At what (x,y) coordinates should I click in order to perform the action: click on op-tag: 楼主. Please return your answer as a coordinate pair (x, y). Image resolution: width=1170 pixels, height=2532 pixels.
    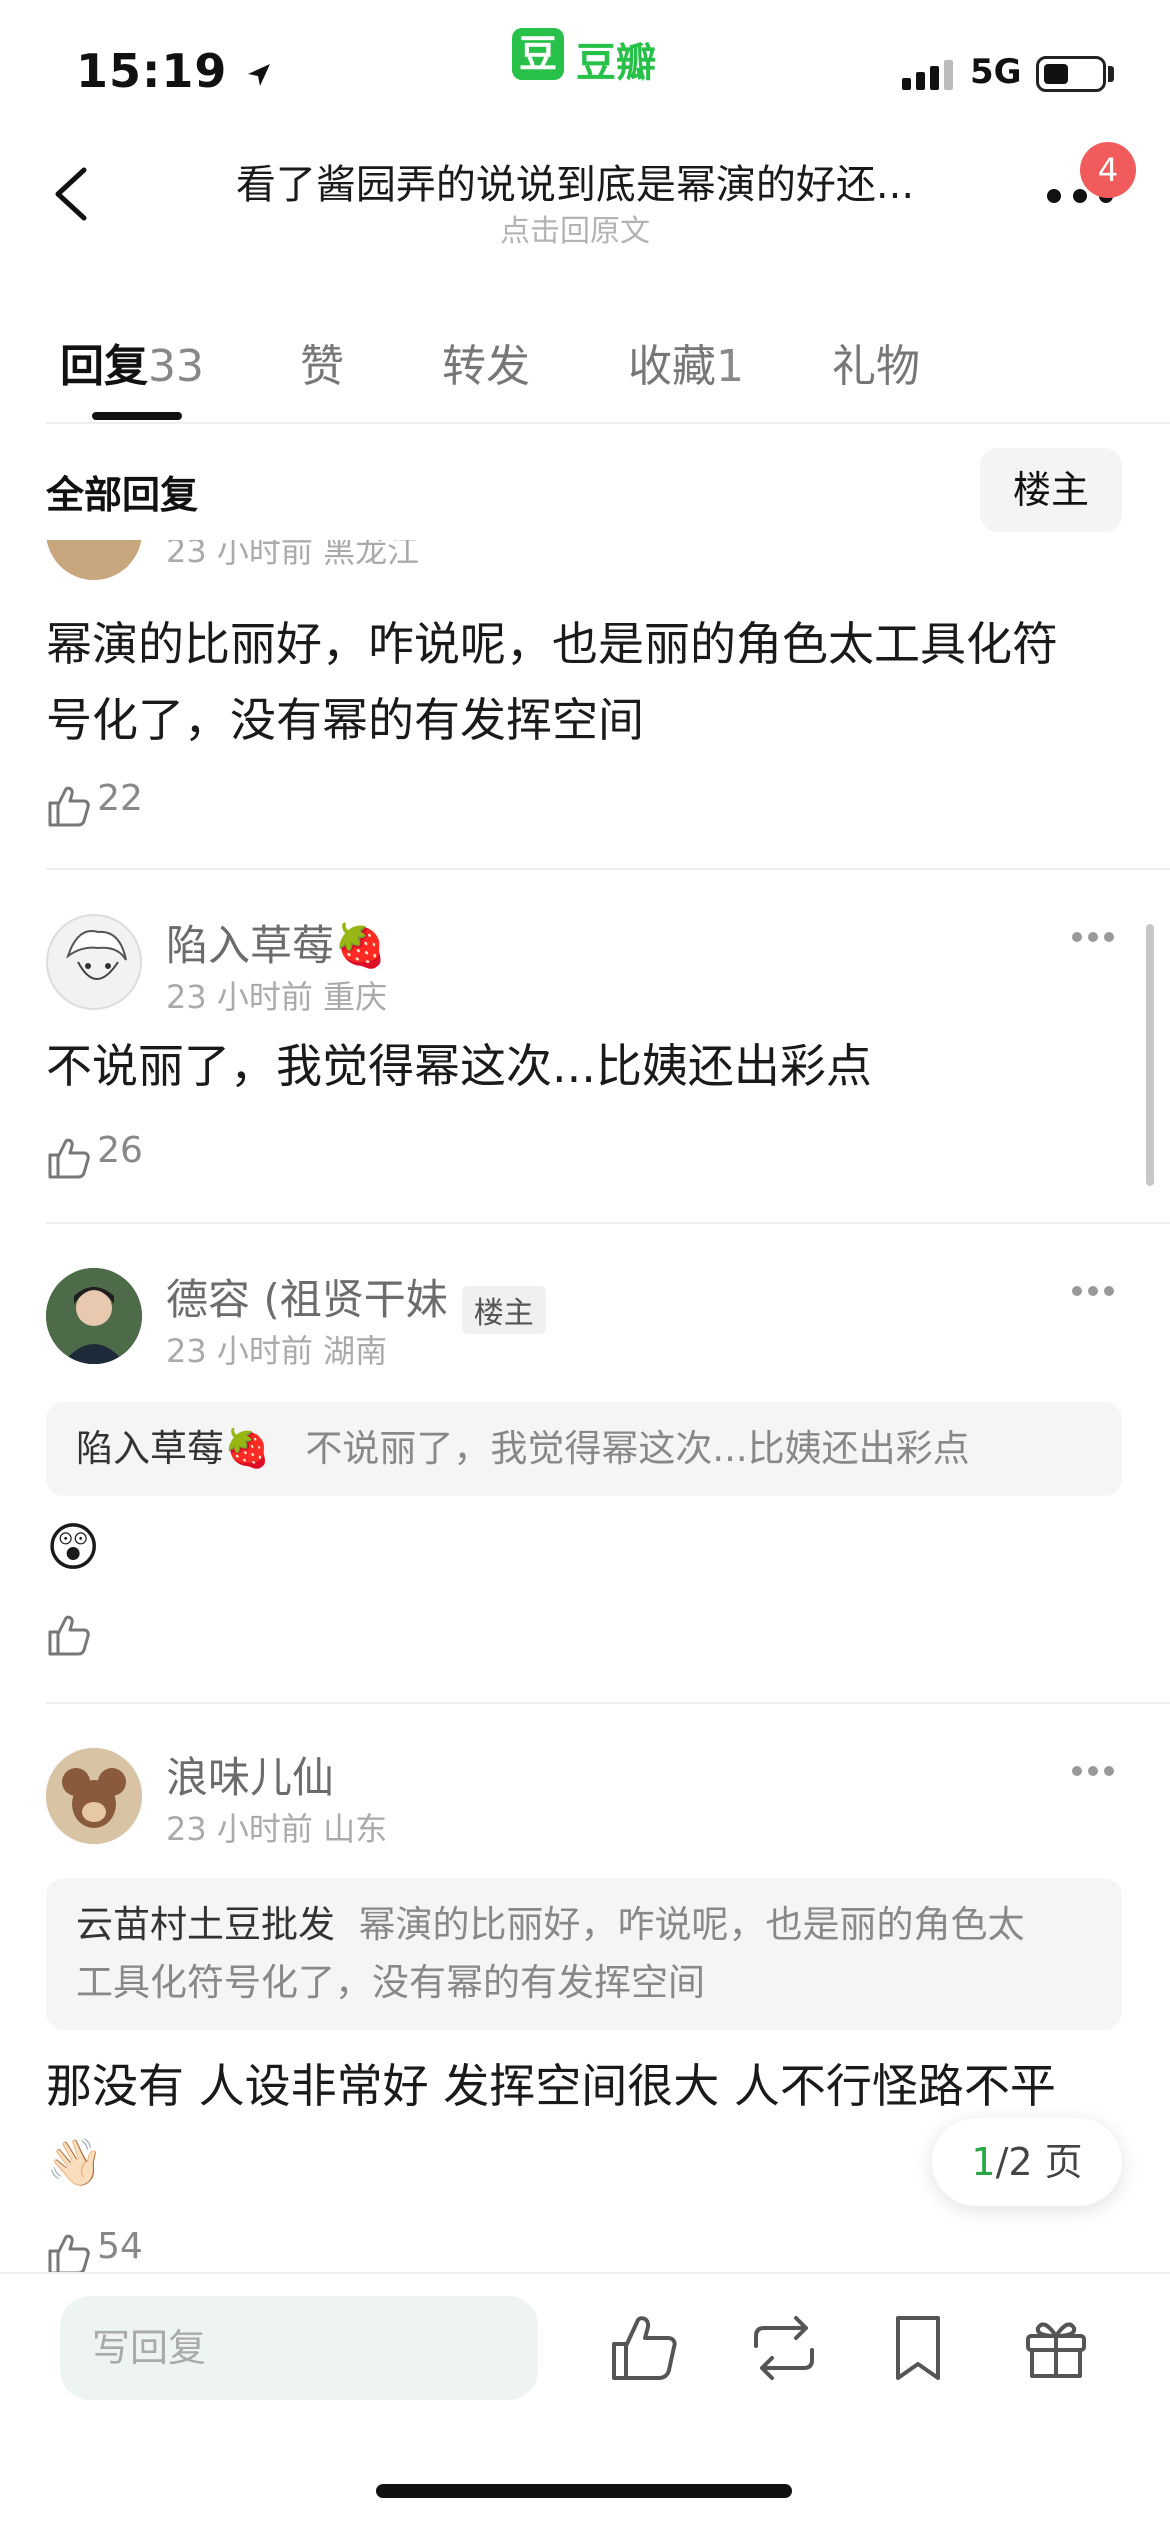
    Looking at the image, I should click on (503, 1309).